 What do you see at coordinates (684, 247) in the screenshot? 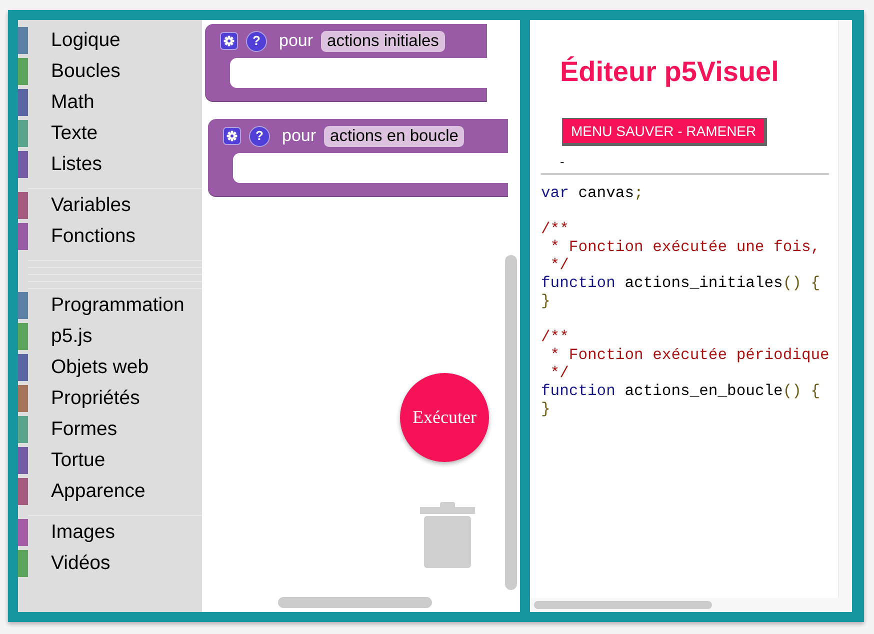
I see `code-token: * Fonction exécutée une fois,` at bounding box center [684, 247].